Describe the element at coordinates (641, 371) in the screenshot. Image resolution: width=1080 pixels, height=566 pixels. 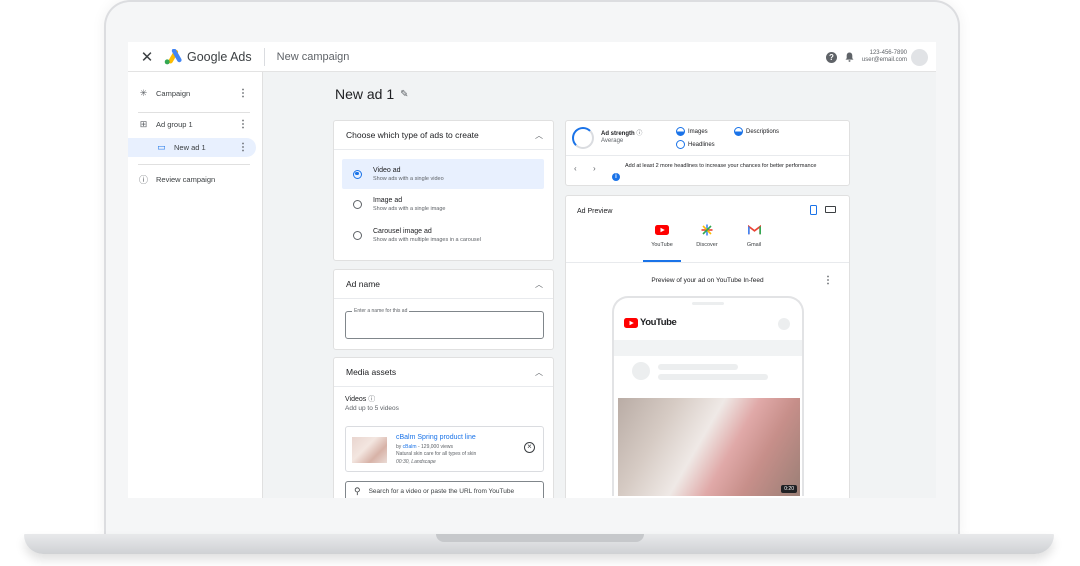
I see `skeleton-avatar` at that location.